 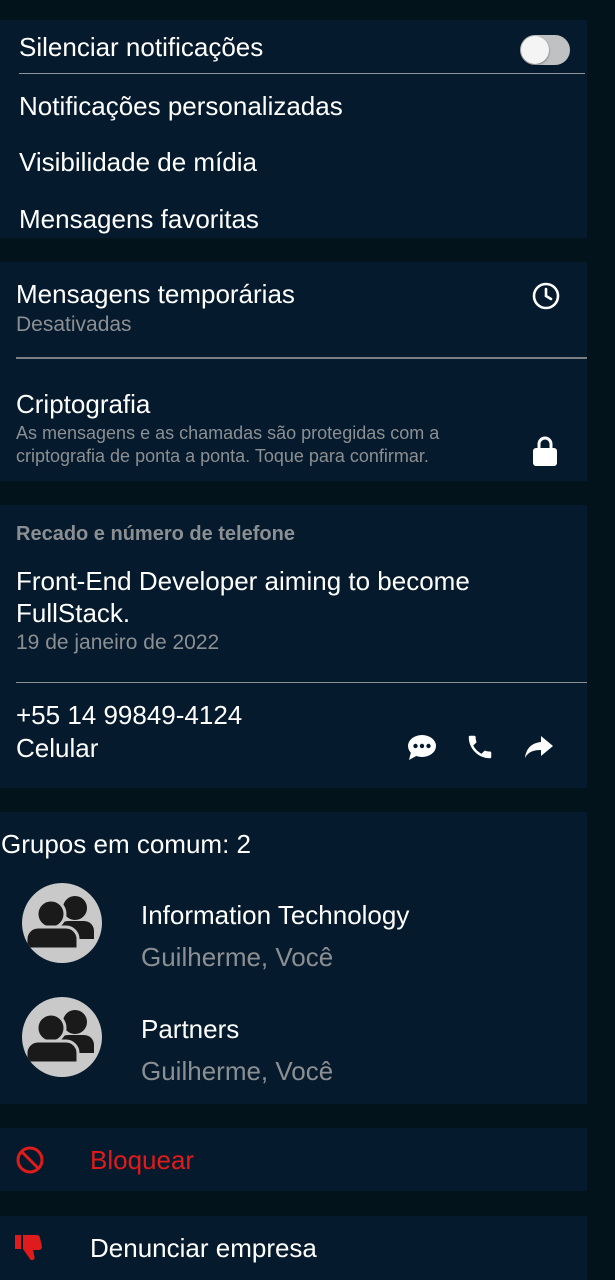 I want to click on block-button: Bloquear, so click(x=293, y=1159).